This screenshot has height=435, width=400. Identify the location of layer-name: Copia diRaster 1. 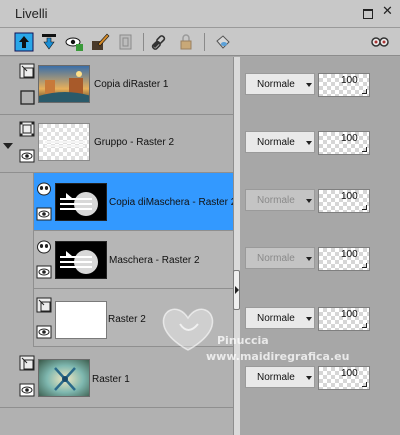
(131, 84).